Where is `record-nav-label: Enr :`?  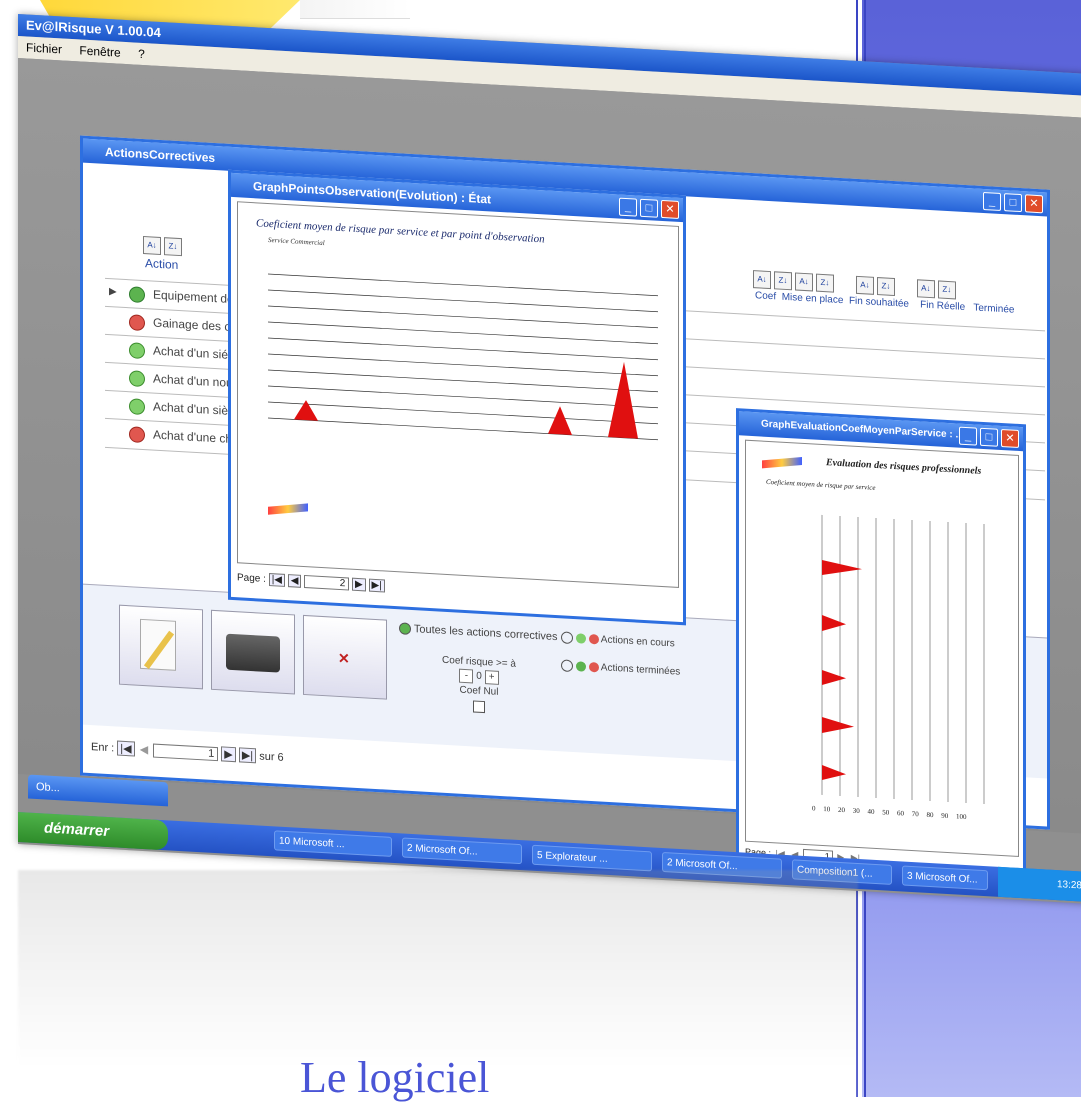
record-nav-label: Enr : is located at coordinates (103, 748).